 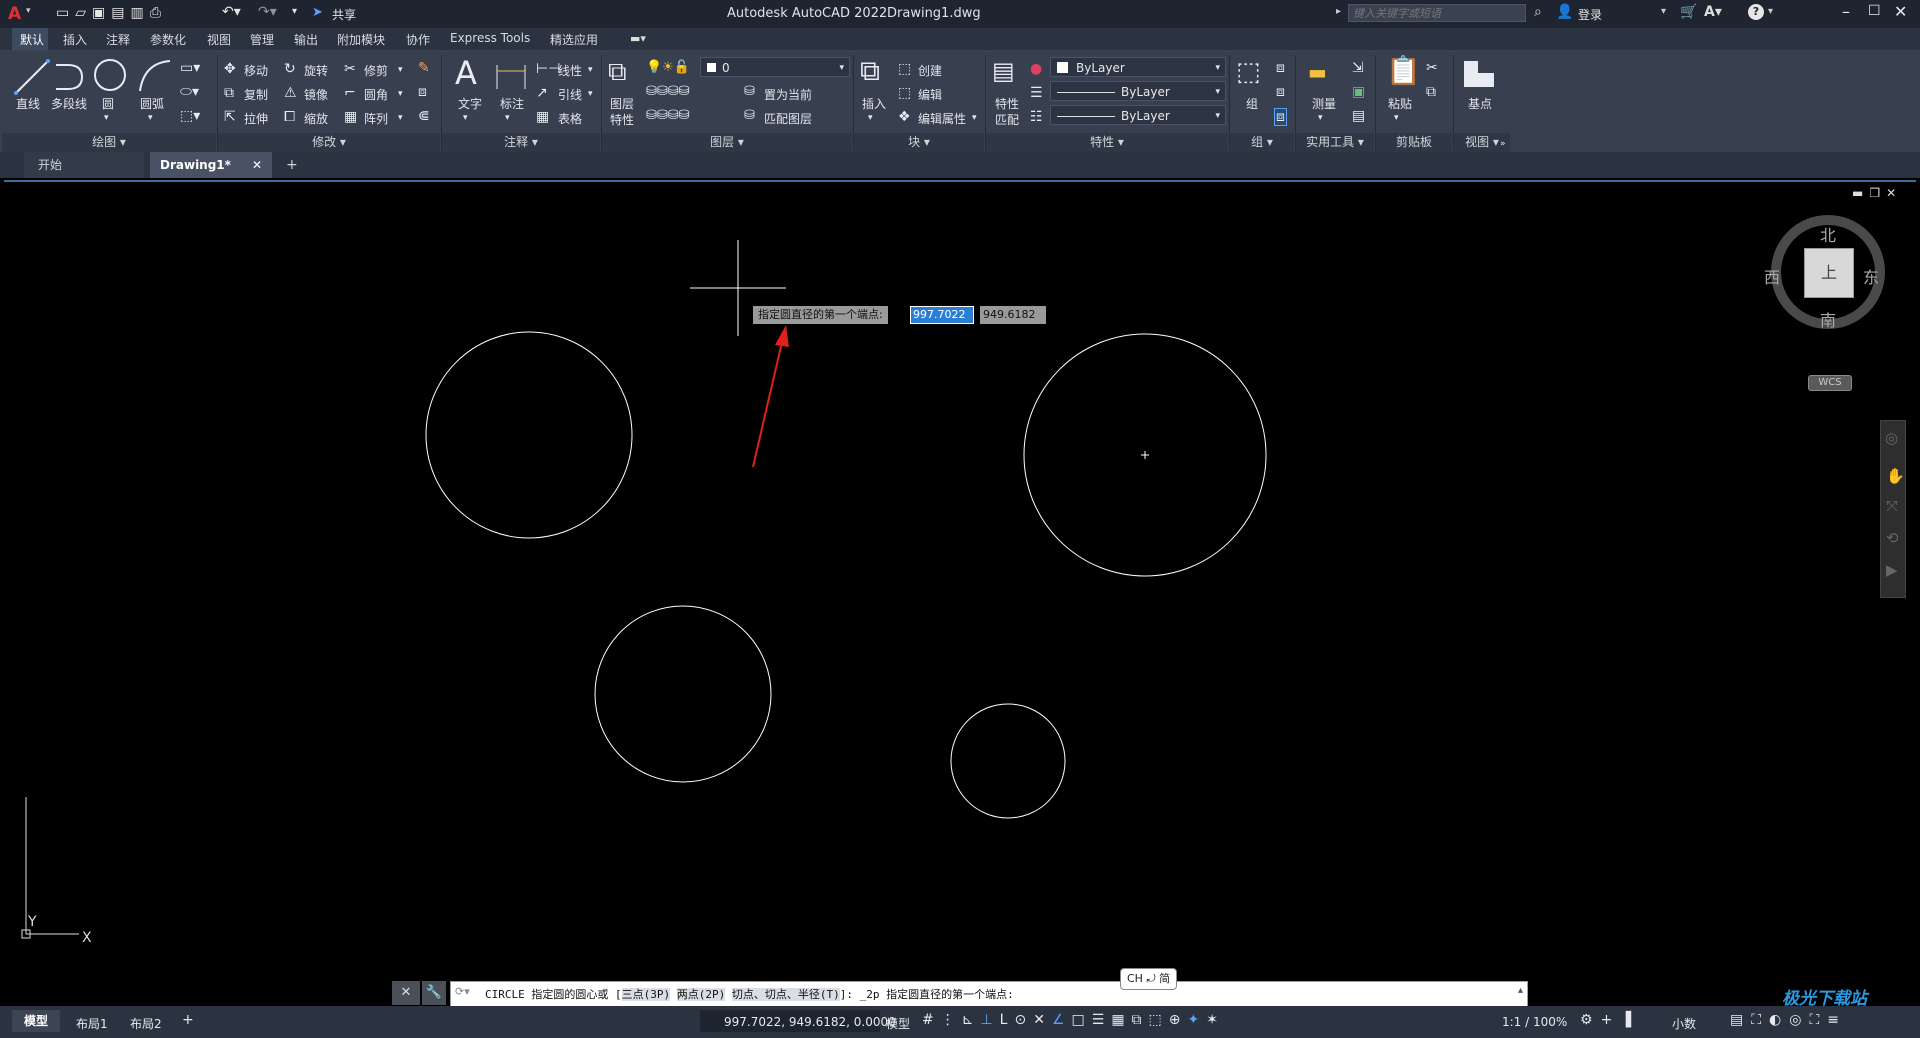 What do you see at coordinates (1007, 1020) in the screenshot?
I see `ortho-icon: L` at bounding box center [1007, 1020].